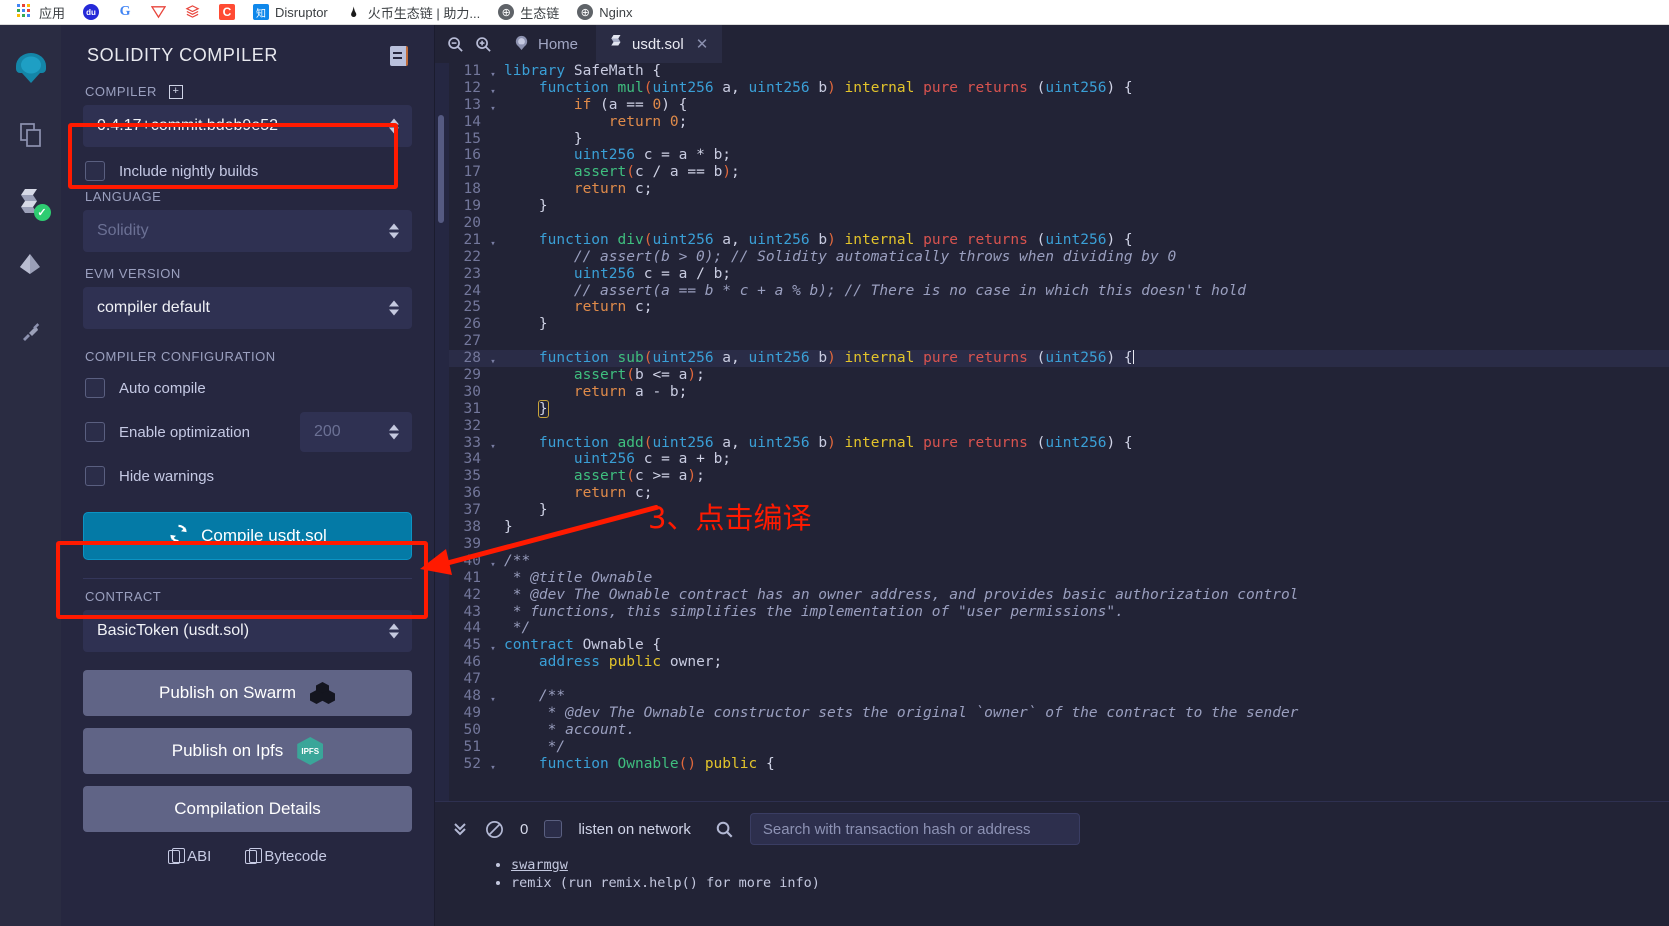 This screenshot has height=926, width=1669. What do you see at coordinates (1052, 274) in the screenshot?
I see `code-line: 23 uint256 c = a / b;` at bounding box center [1052, 274].